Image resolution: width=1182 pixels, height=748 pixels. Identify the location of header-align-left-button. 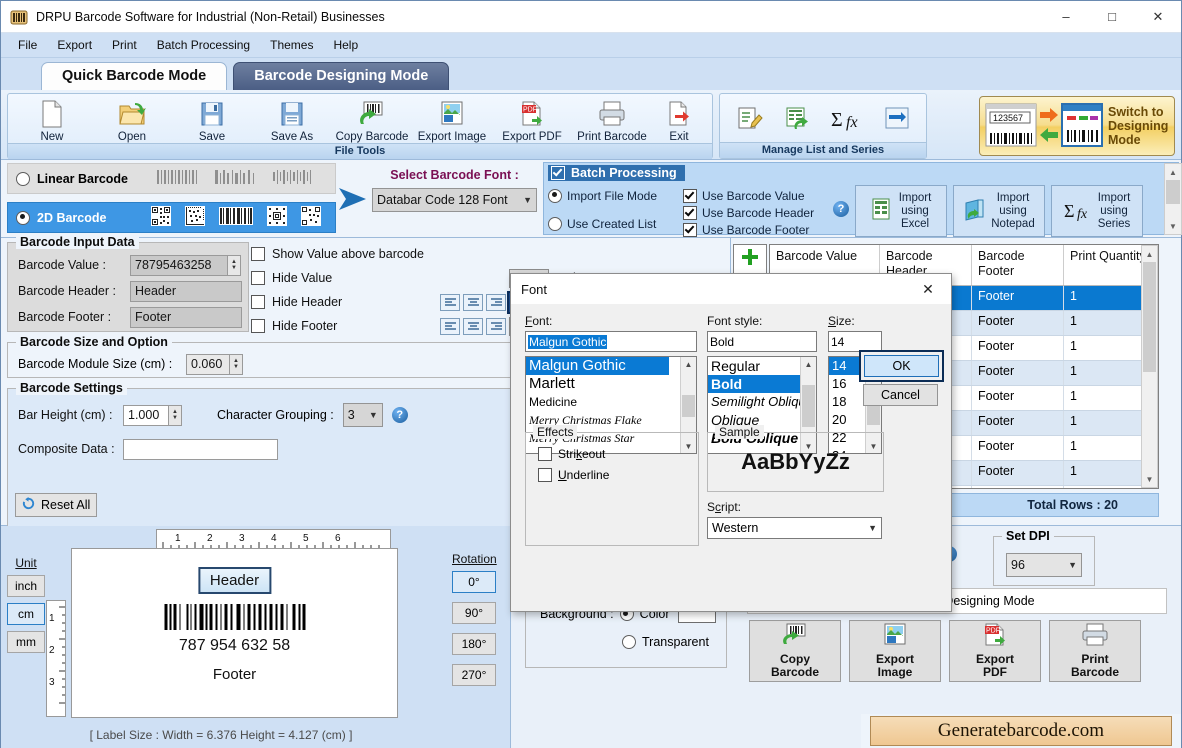
(450, 302).